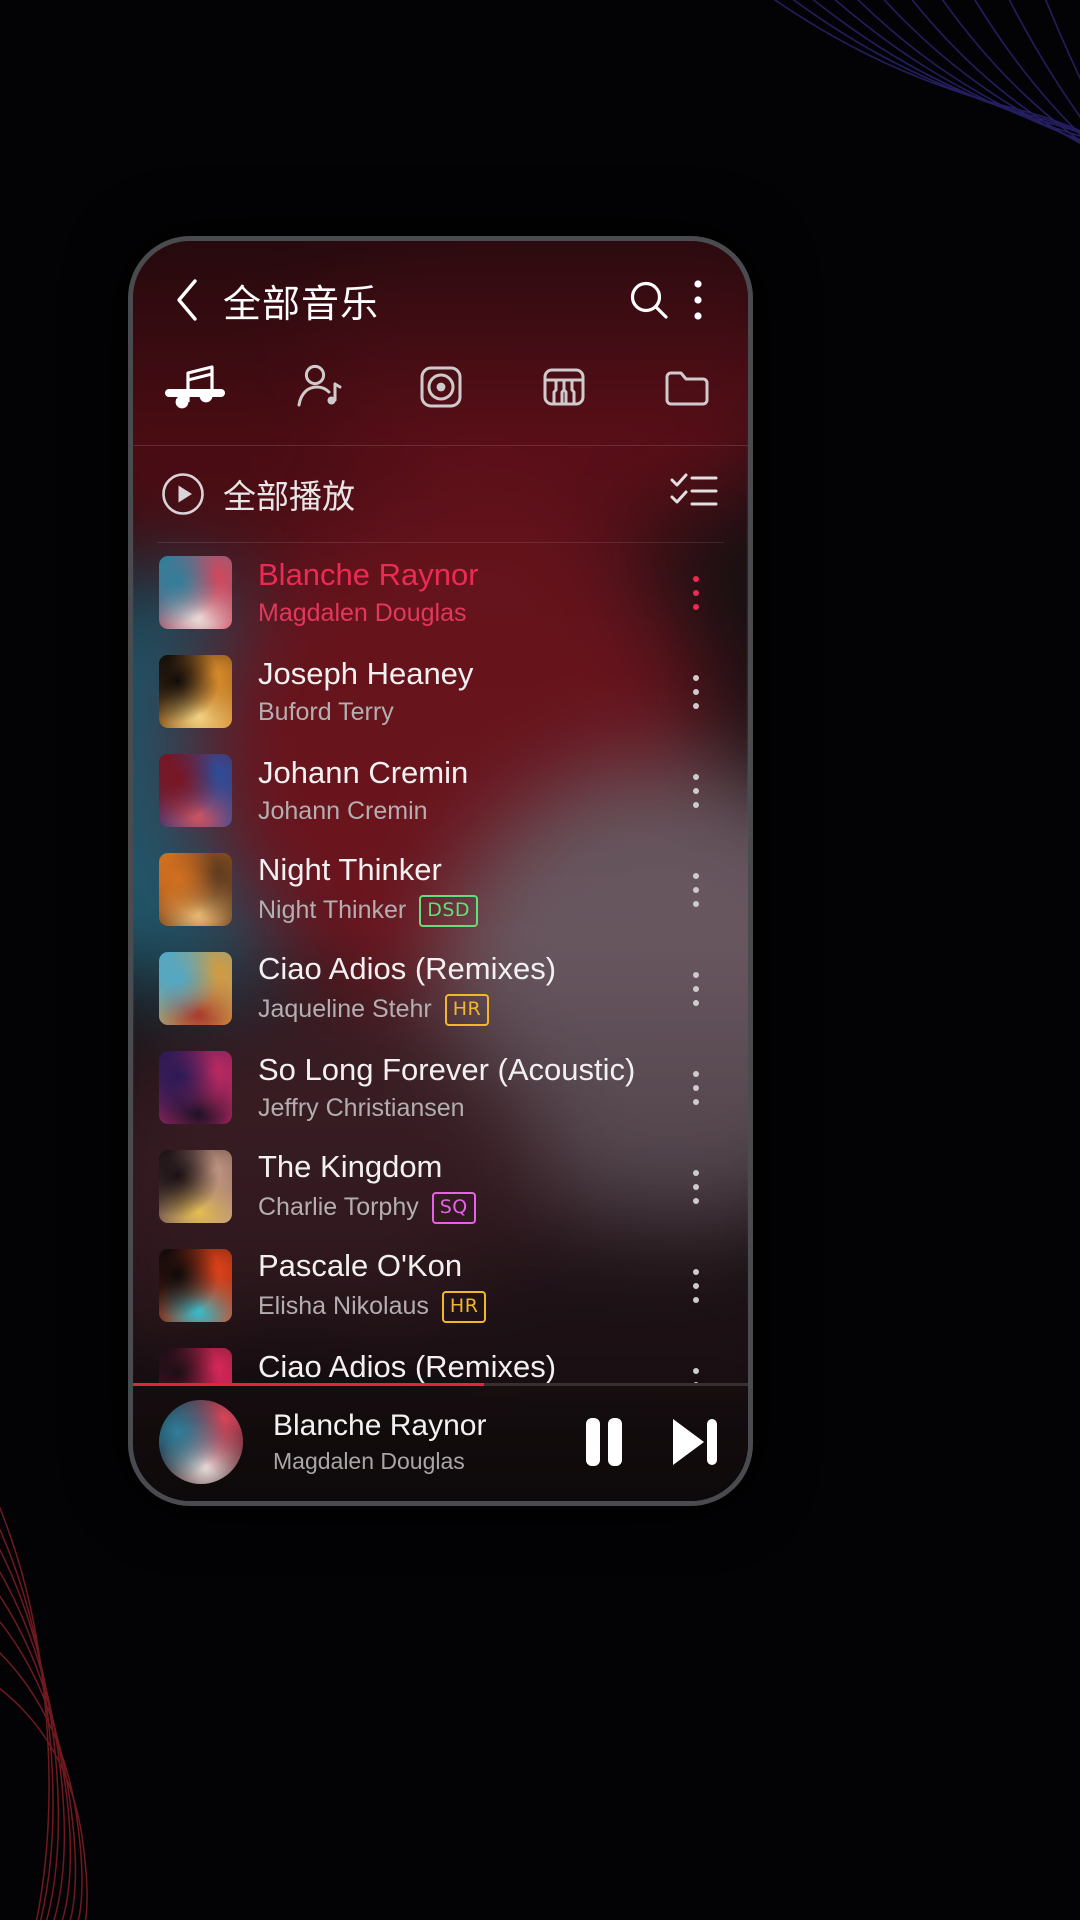 This screenshot has height=1920, width=1080. Describe the element at coordinates (698, 300) in the screenshot. I see `top-bar-more-button` at that location.